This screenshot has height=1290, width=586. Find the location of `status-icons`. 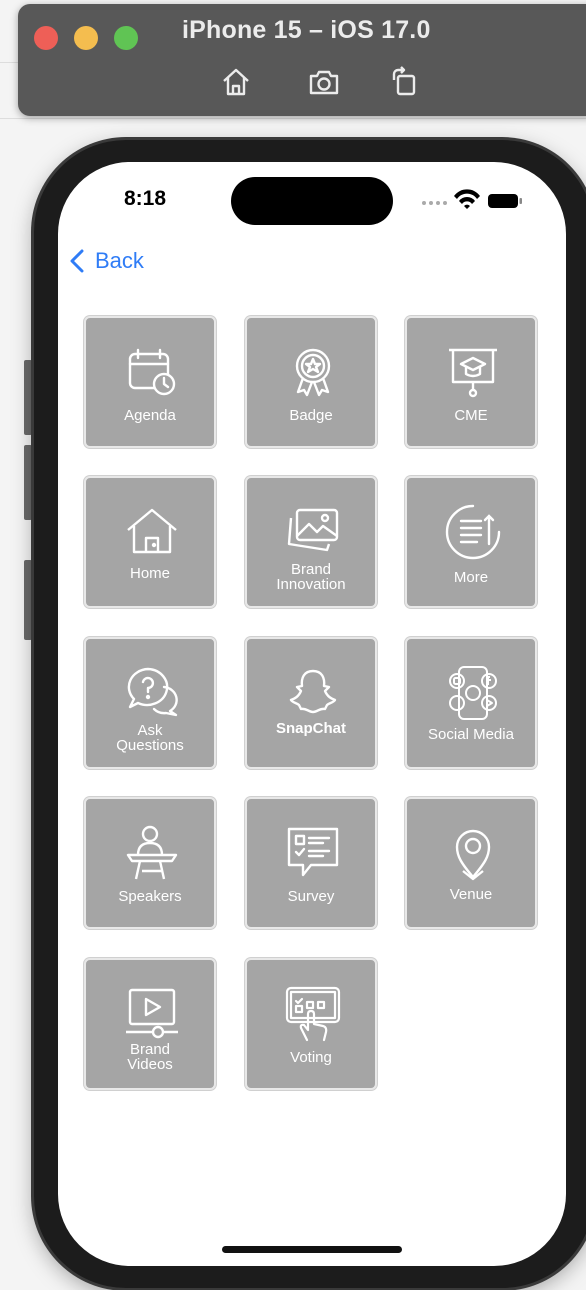

status-icons is located at coordinates (472, 199).